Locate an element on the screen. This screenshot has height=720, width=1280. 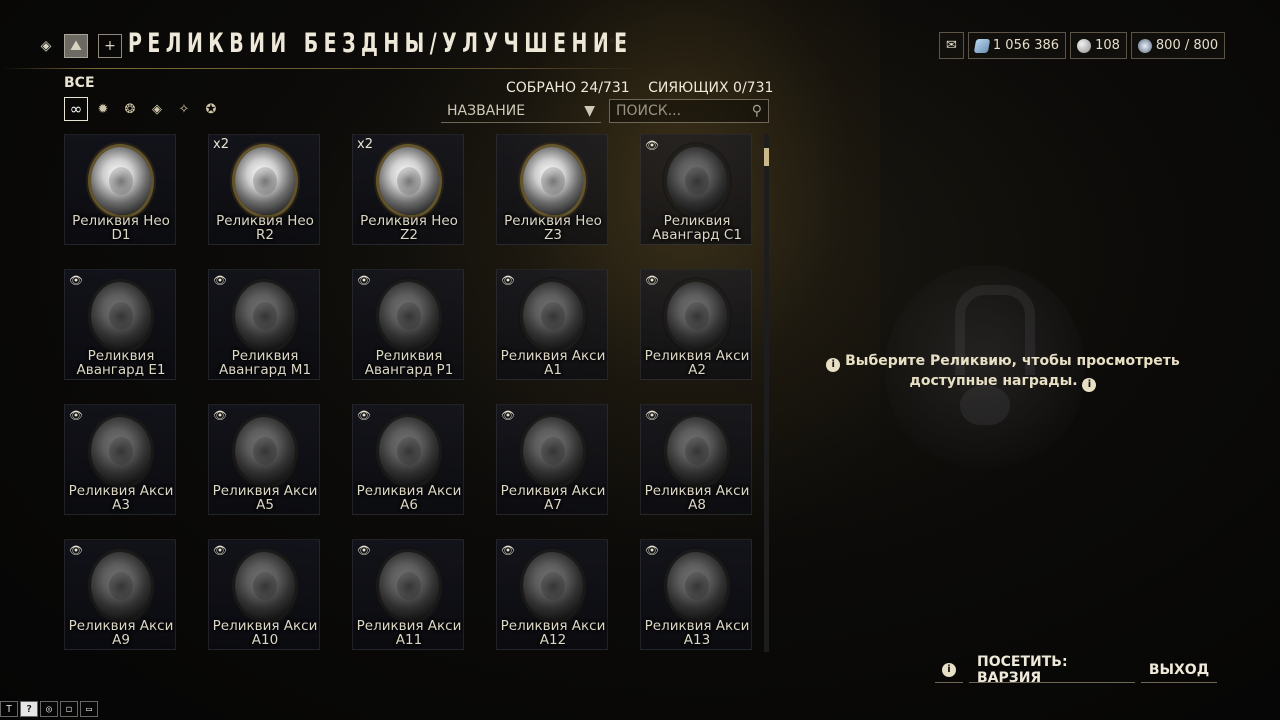
relic-tile: x2 Реликвия Нео R2 is located at coordinates (264, 189).